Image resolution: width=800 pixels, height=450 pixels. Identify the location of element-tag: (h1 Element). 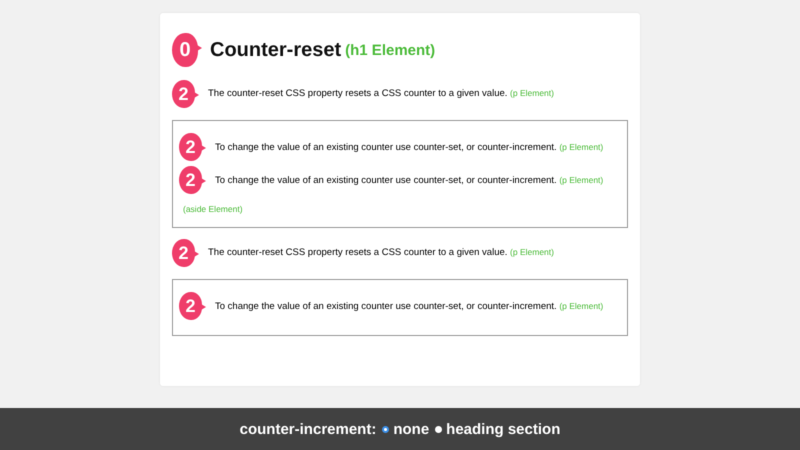
(390, 50).